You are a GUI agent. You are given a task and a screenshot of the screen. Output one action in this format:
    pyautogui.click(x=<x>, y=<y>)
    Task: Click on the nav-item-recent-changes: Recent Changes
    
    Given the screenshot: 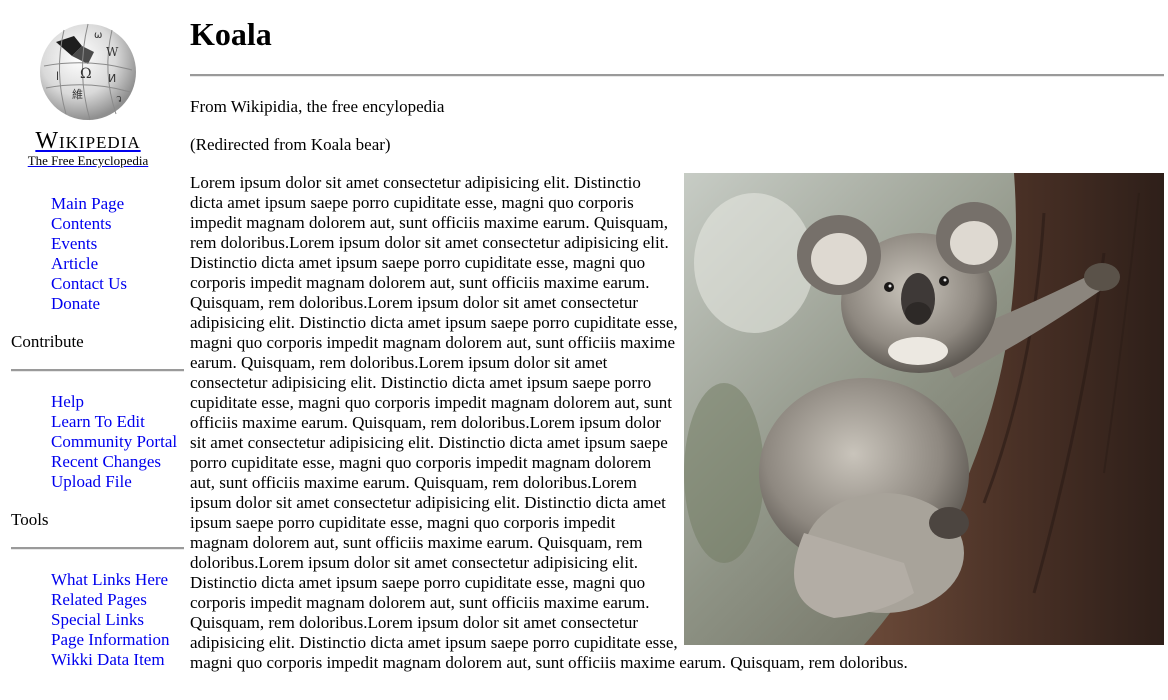 What is the action you would take?
    pyautogui.click(x=114, y=462)
    